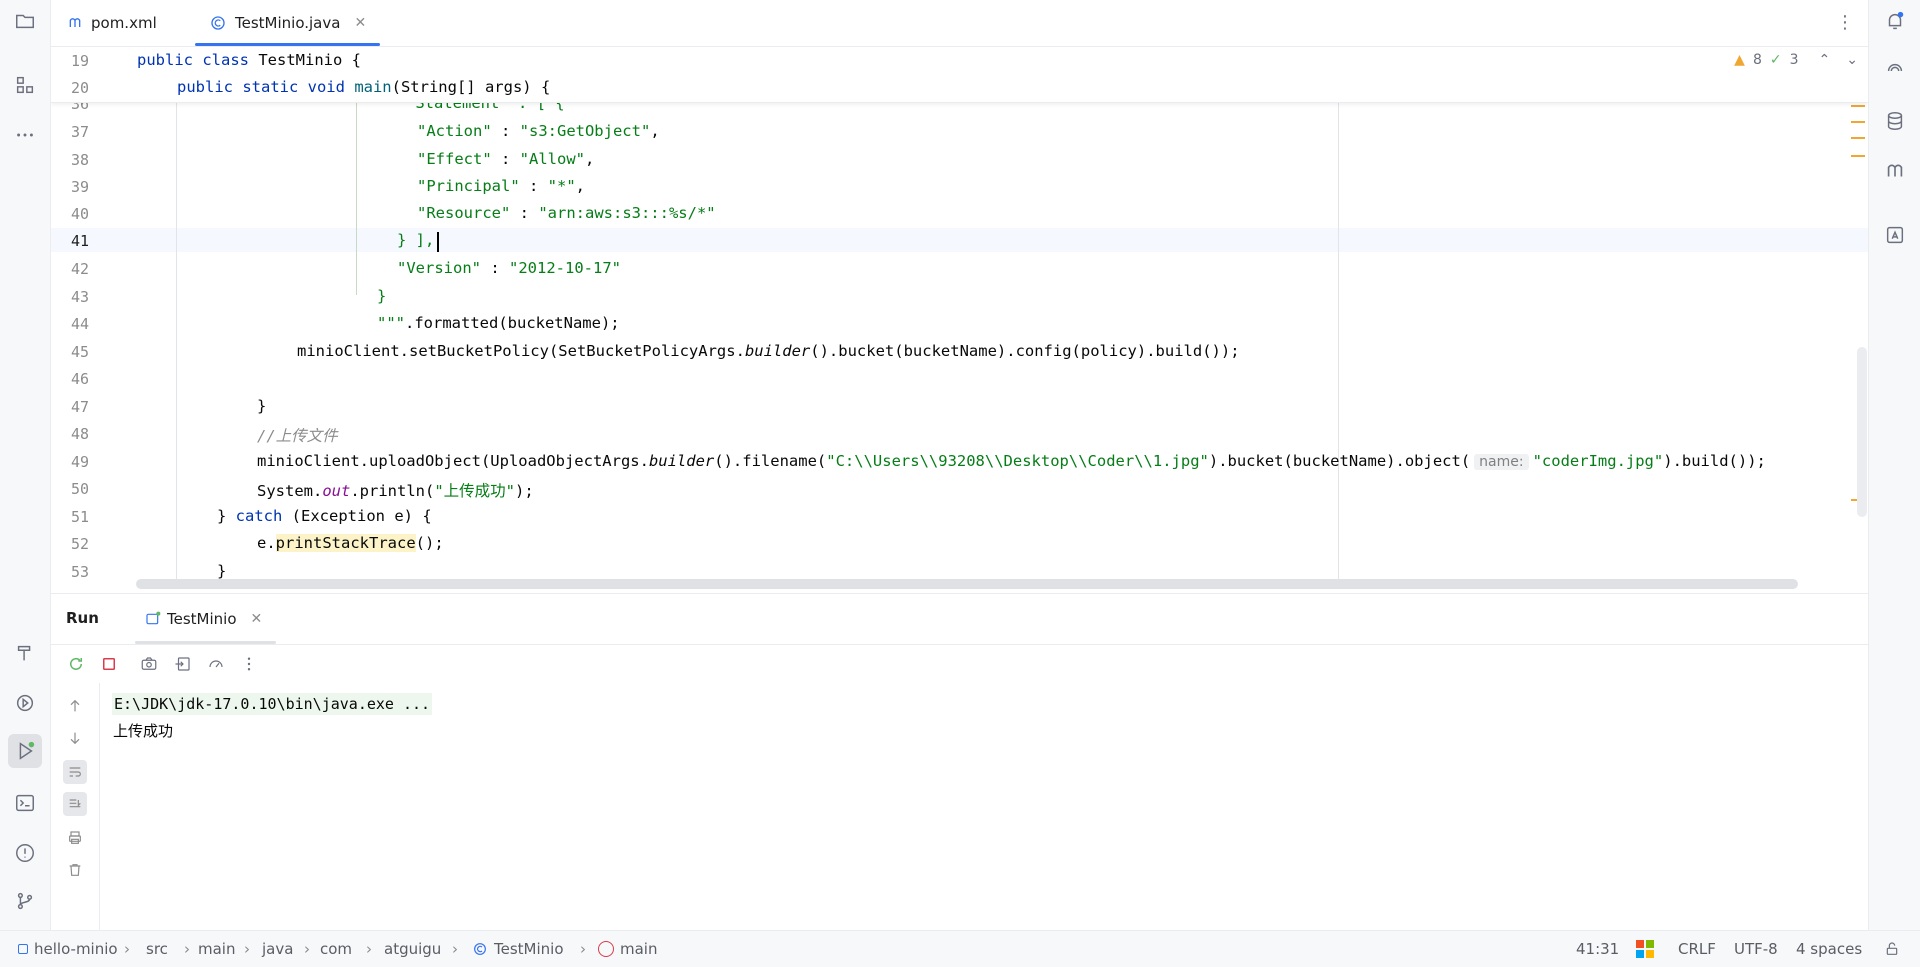 The height and width of the screenshot is (967, 1920). What do you see at coordinates (518, 949) in the screenshot?
I see `breadcrumb-testminio: TestMinio` at bounding box center [518, 949].